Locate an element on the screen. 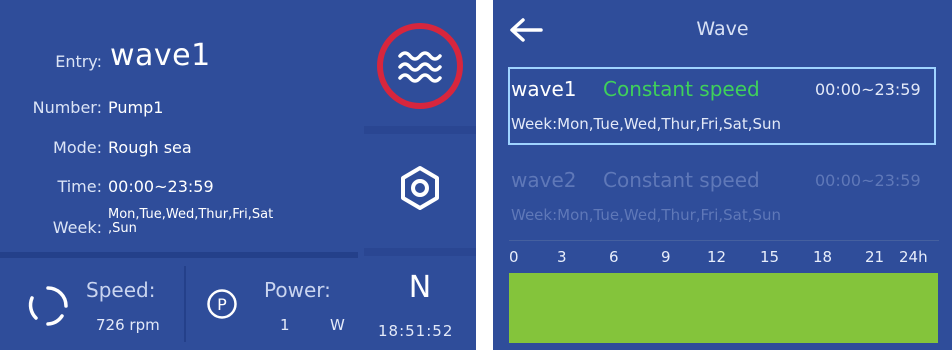 The height and width of the screenshot is (350, 952). week-value-line1: Mon,Tue,Wed,Thur,Fri,Sat is located at coordinates (191, 214).